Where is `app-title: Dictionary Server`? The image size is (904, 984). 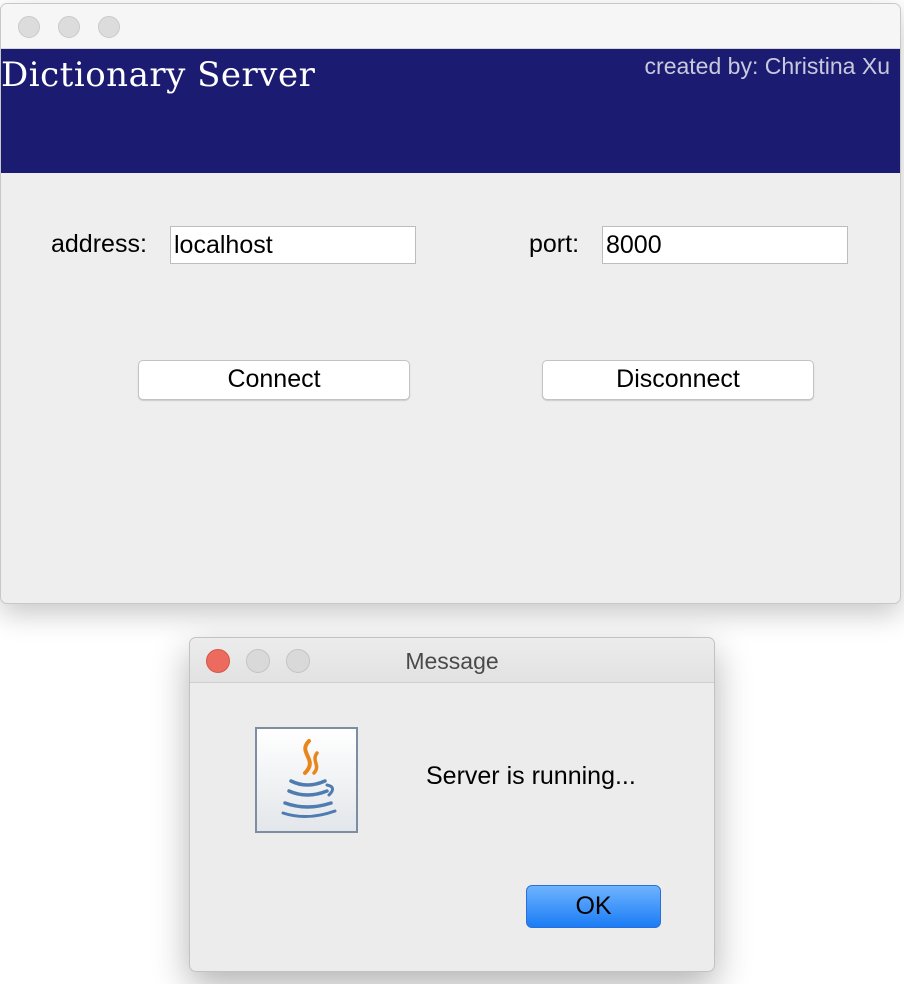
app-title: Dictionary Server is located at coordinates (158, 75).